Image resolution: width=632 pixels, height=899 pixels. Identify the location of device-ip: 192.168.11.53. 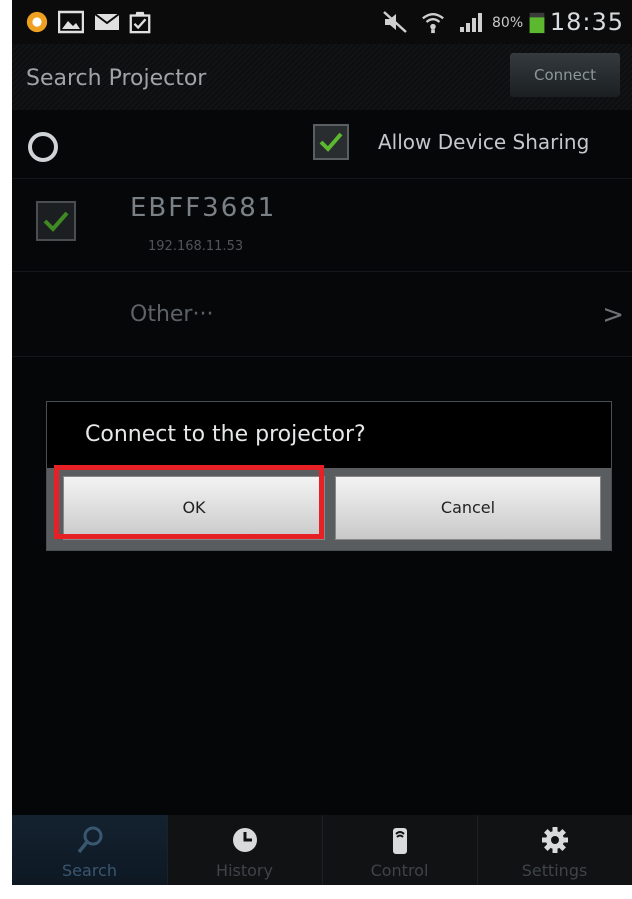
(196, 246).